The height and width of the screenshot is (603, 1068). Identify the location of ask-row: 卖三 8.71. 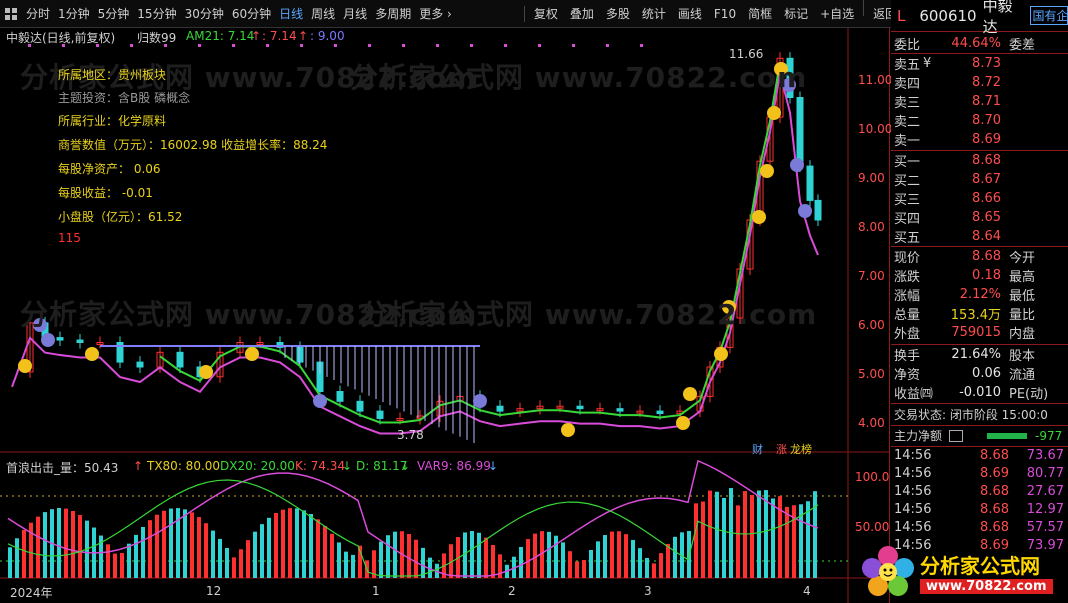
(979, 101).